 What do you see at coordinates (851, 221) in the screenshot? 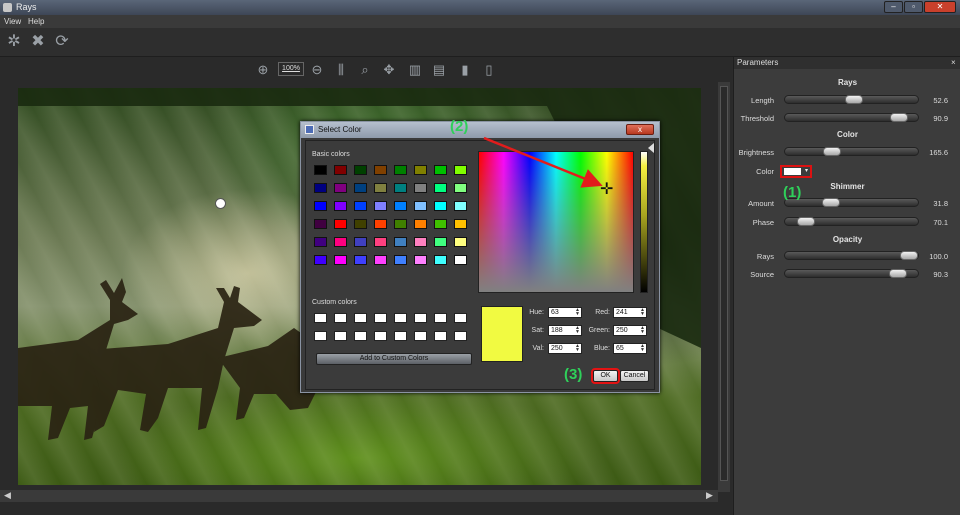
I see `phase-slider` at bounding box center [851, 221].